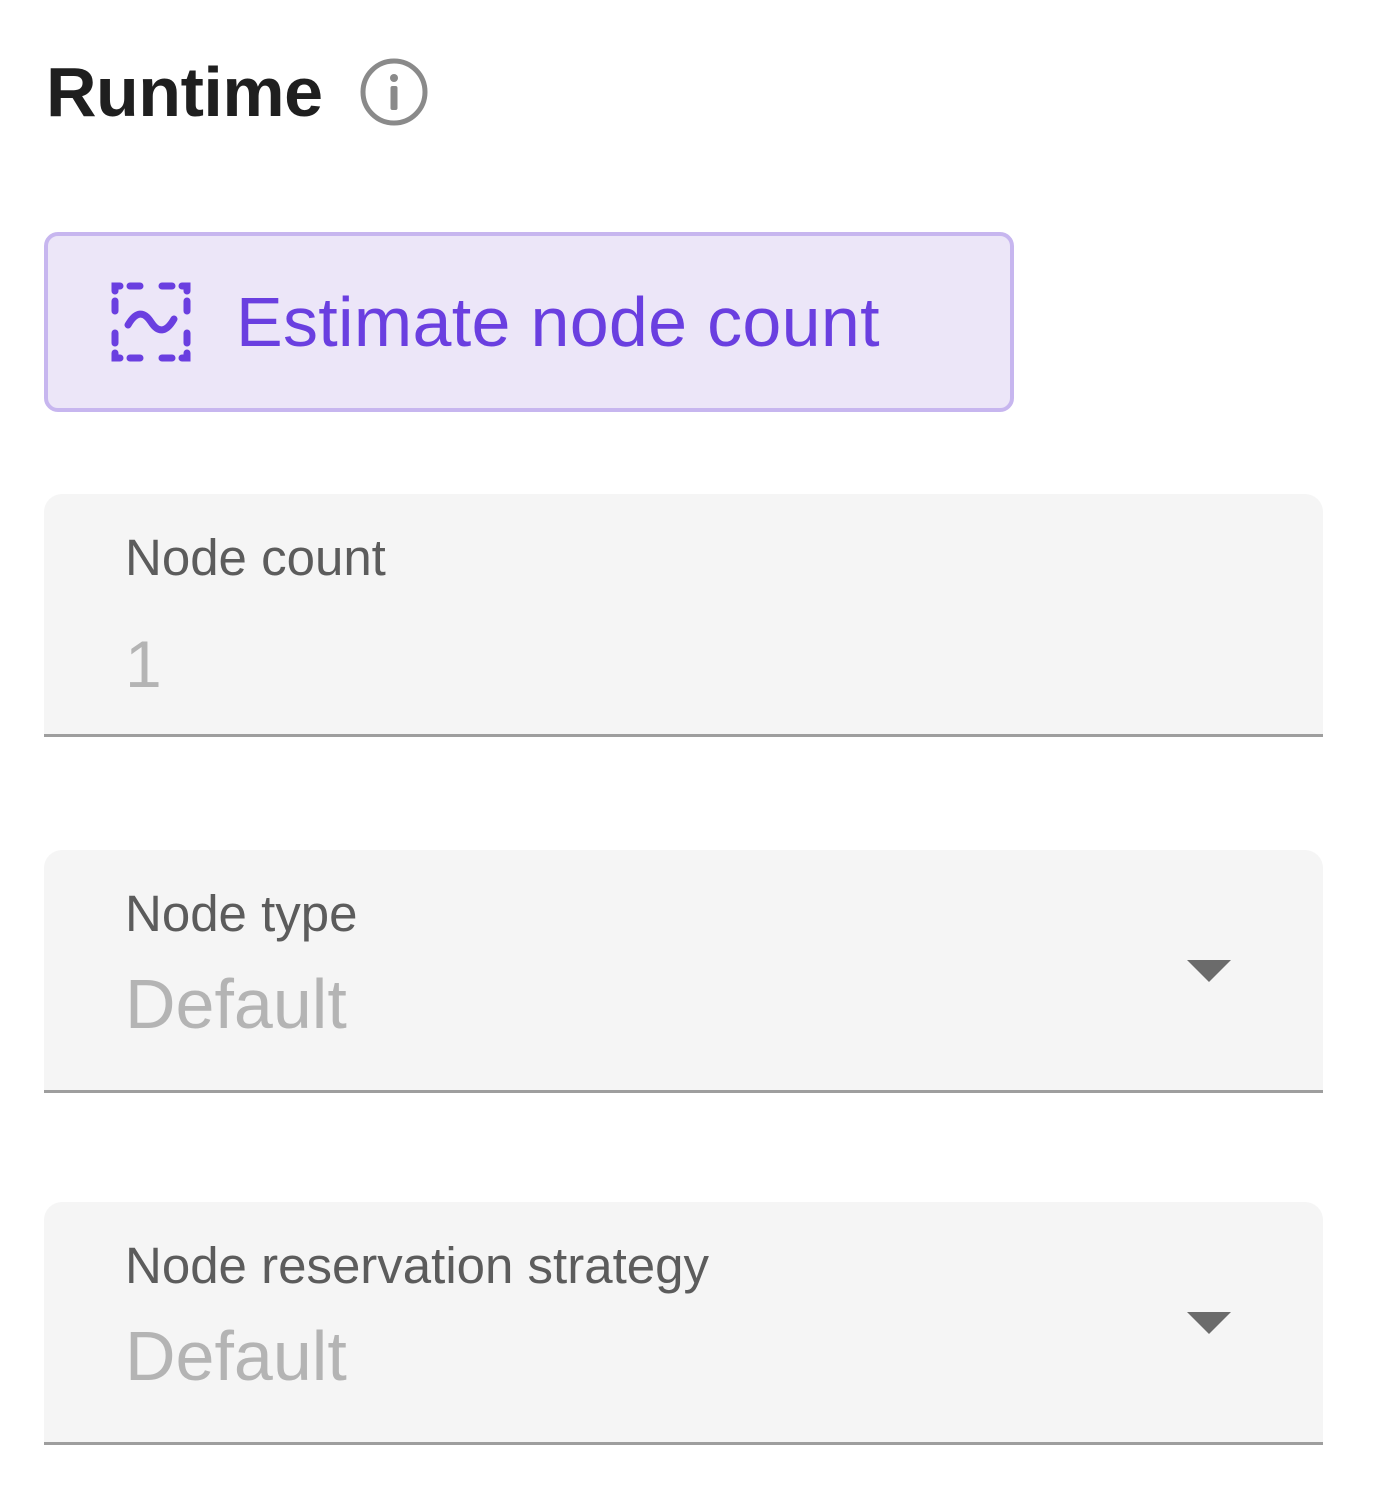 The image size is (1380, 1505). Describe the element at coordinates (683, 971) in the screenshot. I see `node-type-select: Node type Default` at that location.